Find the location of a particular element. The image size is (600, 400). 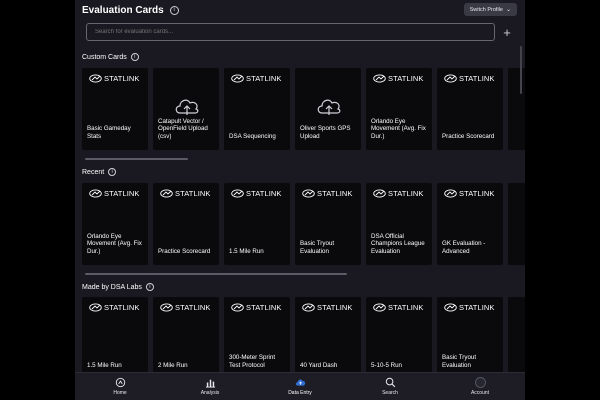

search-icon is located at coordinates (390, 382).